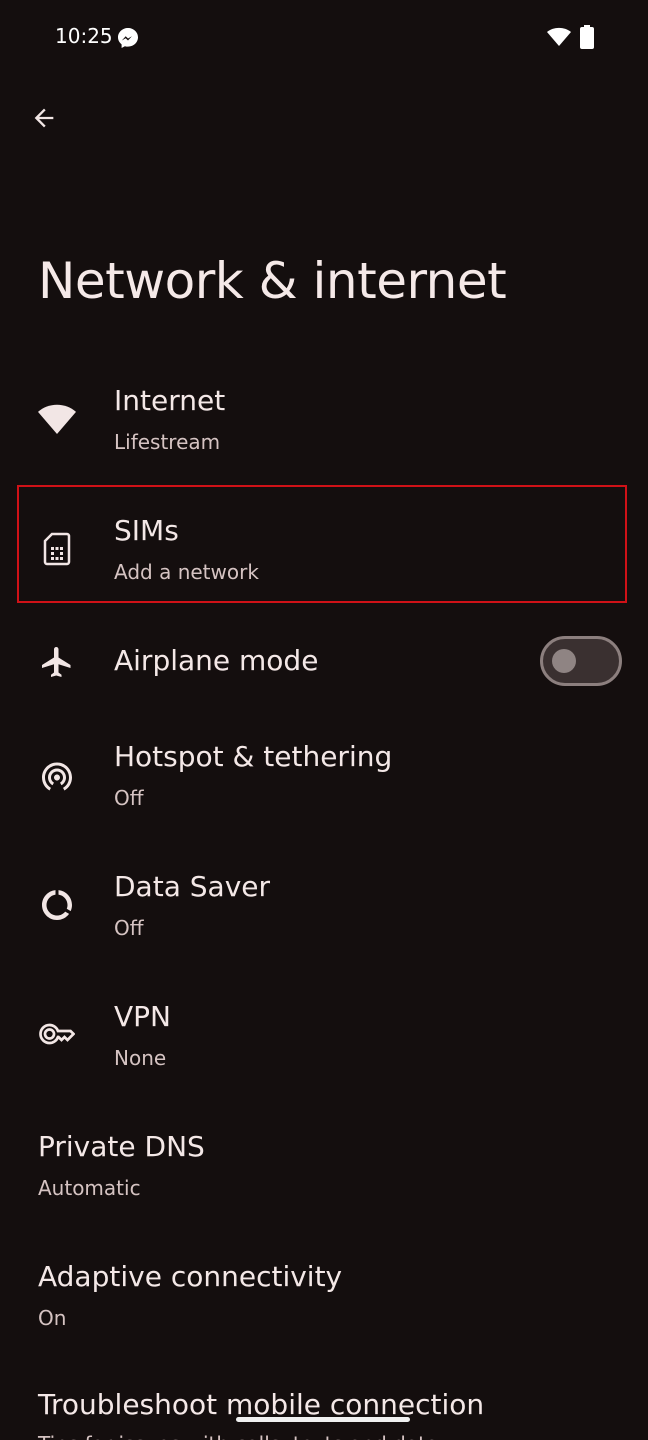 The height and width of the screenshot is (1440, 648). Describe the element at coordinates (57, 776) in the screenshot. I see `hotspot-icon` at that location.